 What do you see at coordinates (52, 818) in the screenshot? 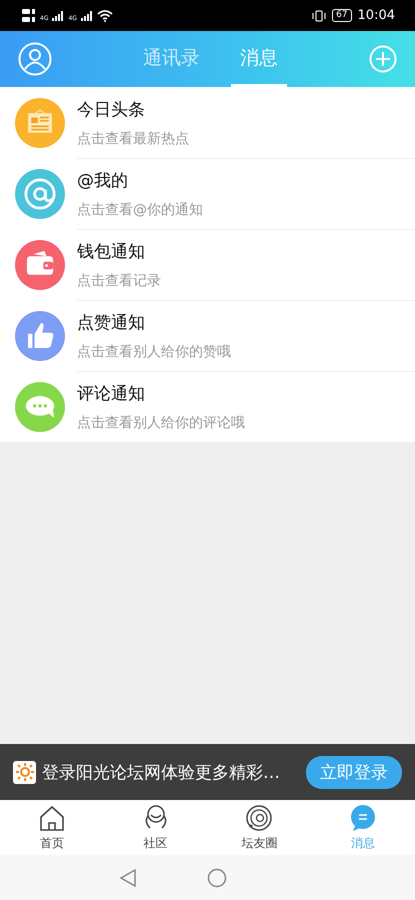
I see `home-icon` at bounding box center [52, 818].